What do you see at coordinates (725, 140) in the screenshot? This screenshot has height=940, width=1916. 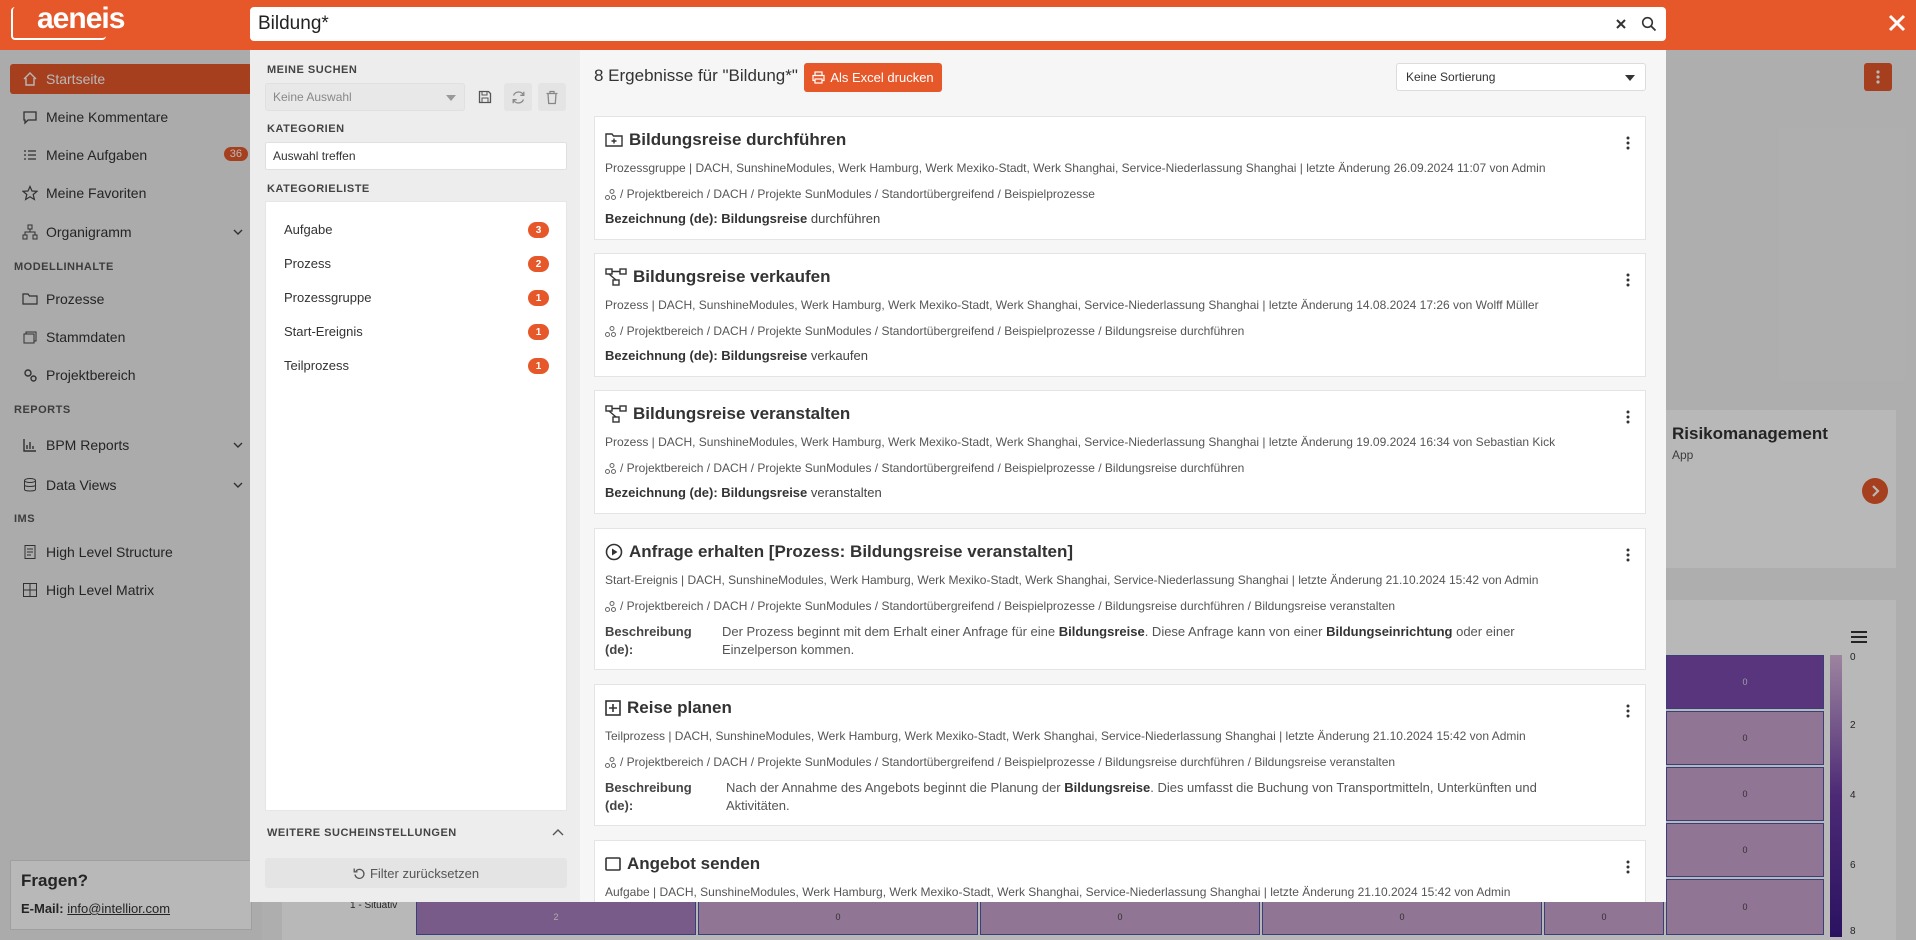 I see `result-title: Bildungsreise durchführen` at bounding box center [725, 140].